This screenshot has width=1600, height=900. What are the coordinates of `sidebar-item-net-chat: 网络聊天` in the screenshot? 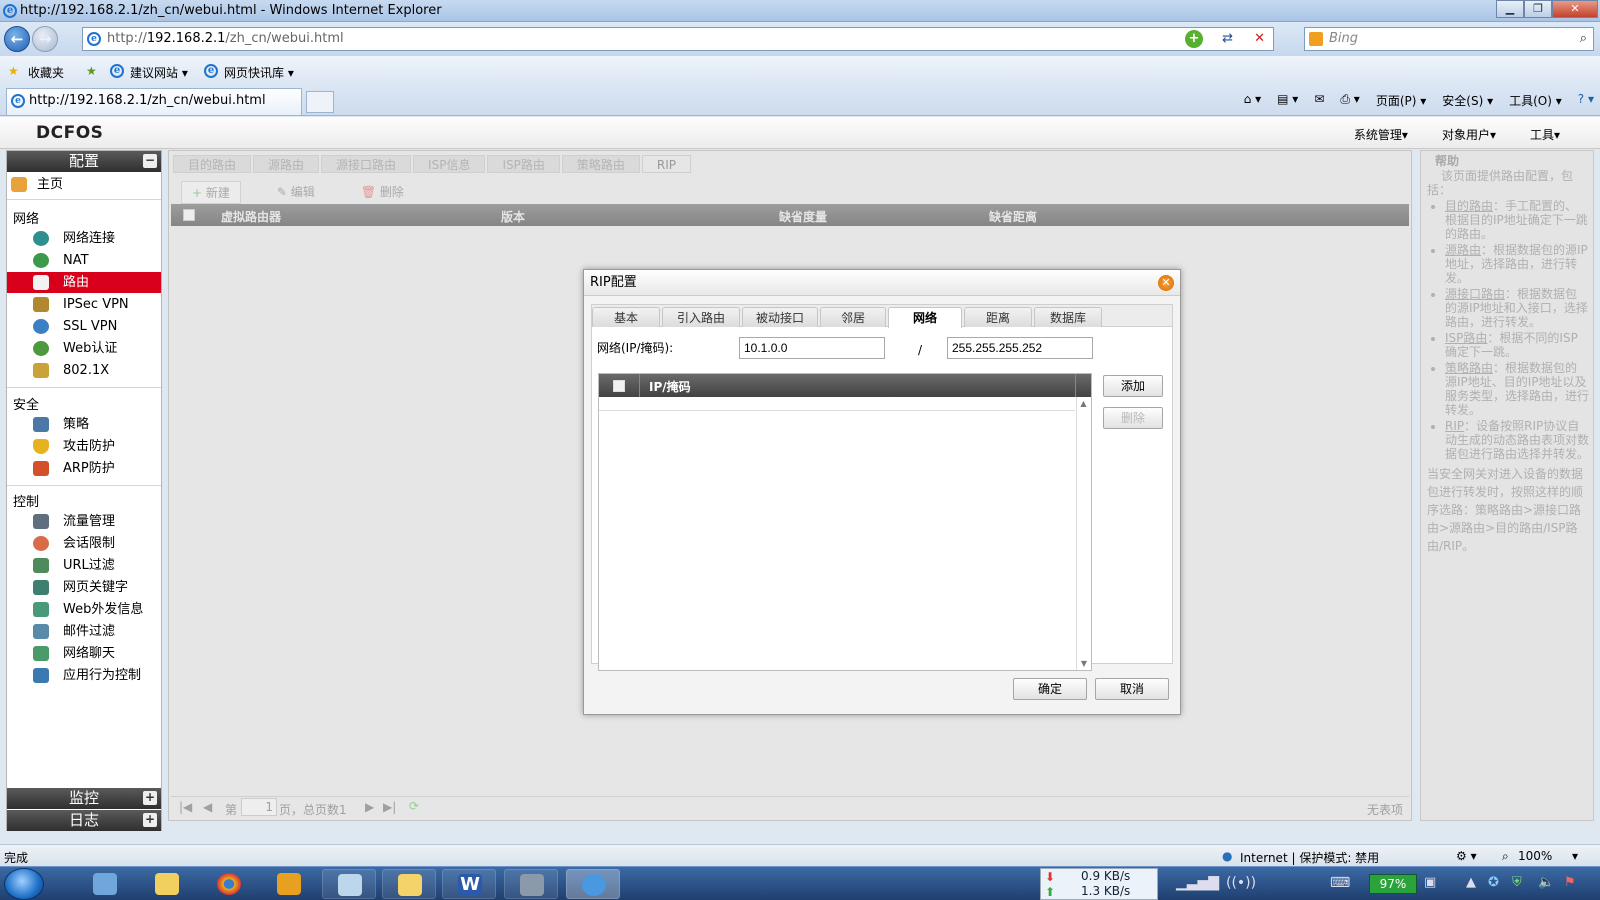 It's located at (84, 653).